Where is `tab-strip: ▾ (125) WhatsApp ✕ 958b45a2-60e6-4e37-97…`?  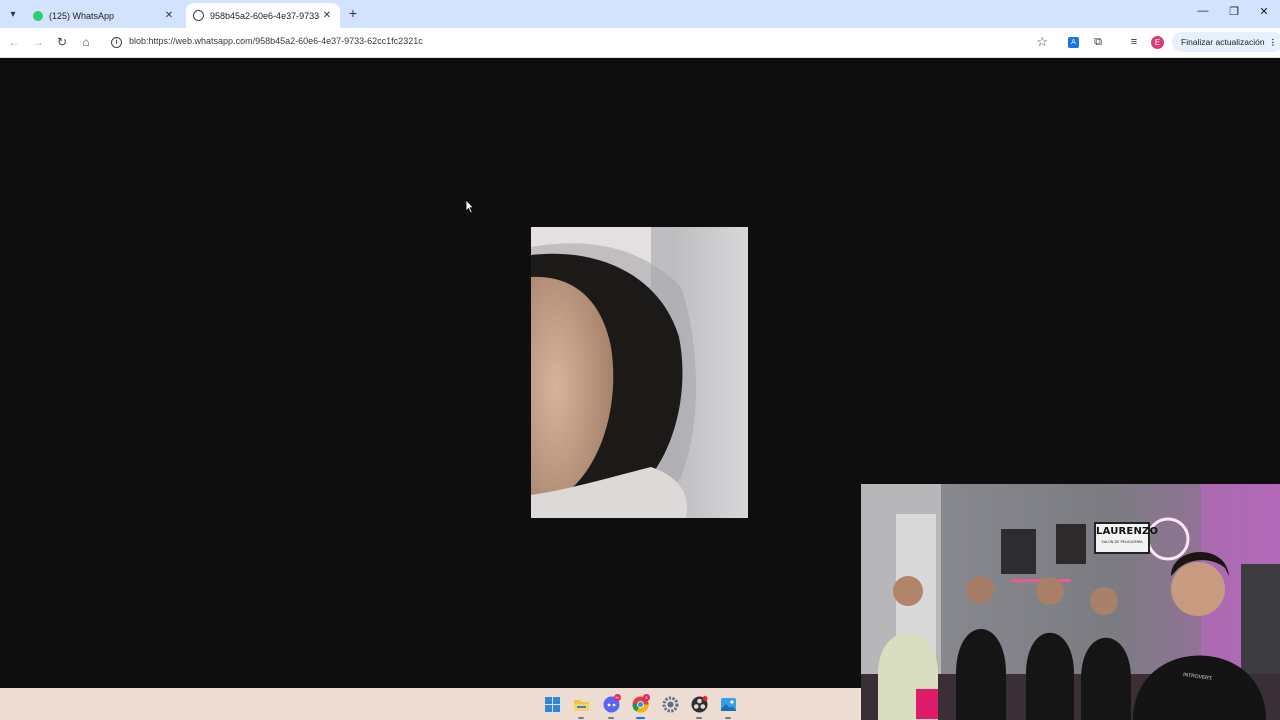
tab-strip: ▾ (125) WhatsApp ✕ 958b45a2-60e6-4e37-97… is located at coordinates (640, 14).